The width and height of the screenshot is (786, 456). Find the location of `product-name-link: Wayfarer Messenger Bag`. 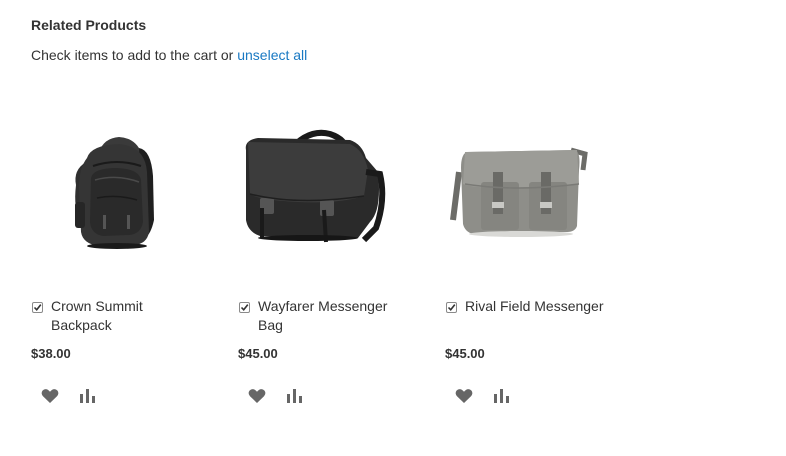

product-name-link: Wayfarer Messenger Bag is located at coordinates (328, 316).